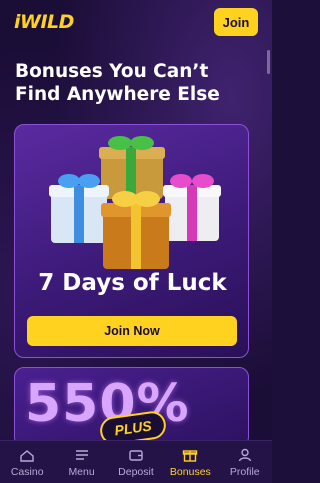  What do you see at coordinates (81, 471) in the screenshot?
I see `nav-label-menu: Menu` at bounding box center [81, 471].